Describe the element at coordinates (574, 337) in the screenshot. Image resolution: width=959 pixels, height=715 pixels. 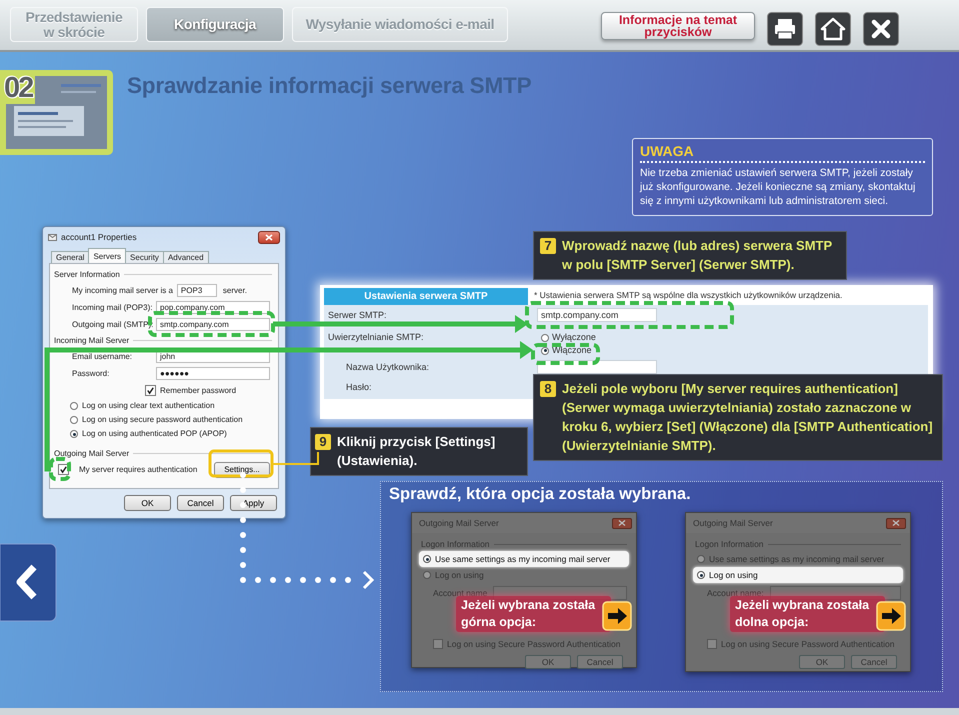
I see `option-label: Wyłączone` at that location.